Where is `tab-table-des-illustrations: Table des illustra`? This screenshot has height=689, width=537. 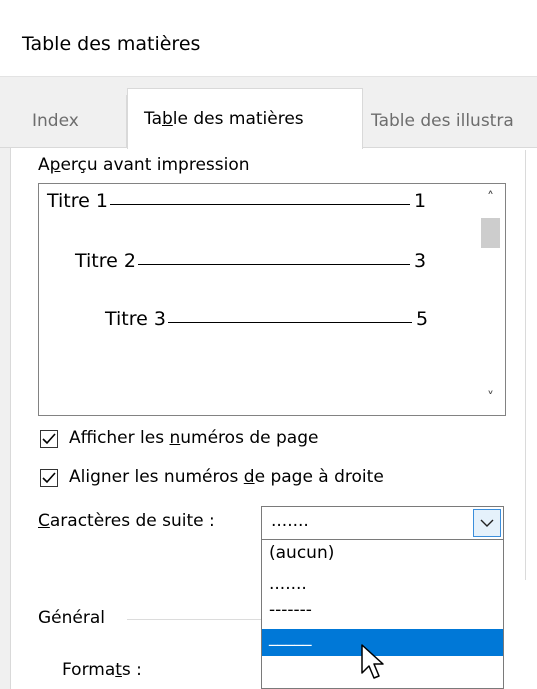
tab-table-des-illustrations: Table des illustra is located at coordinates (450, 121).